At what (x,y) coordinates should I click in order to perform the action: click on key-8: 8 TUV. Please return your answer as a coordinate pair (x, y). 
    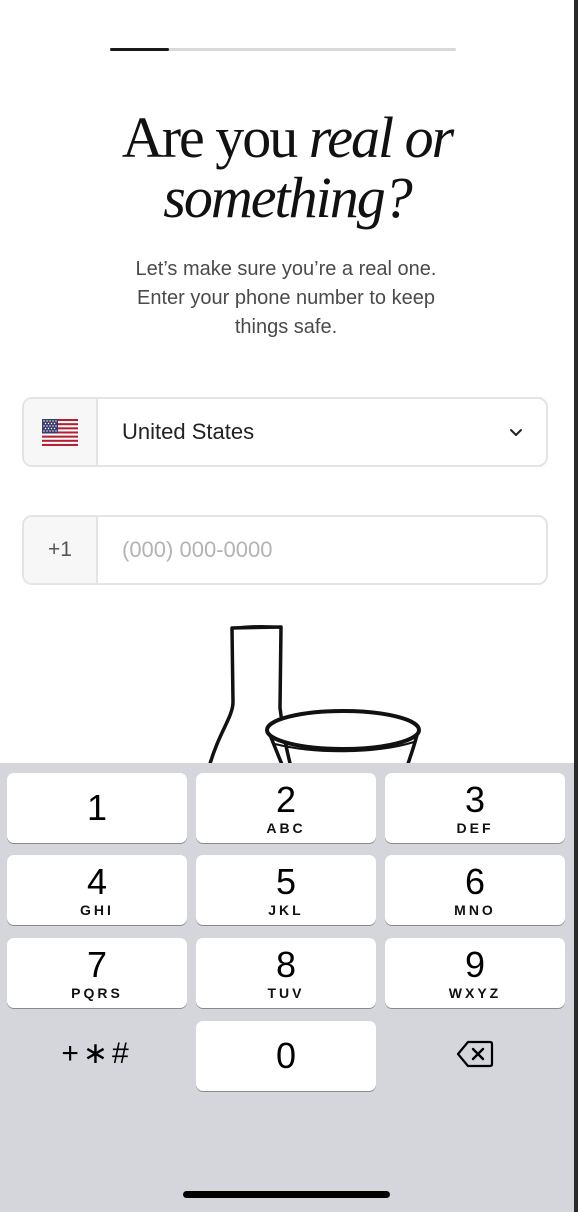
    Looking at the image, I should click on (286, 973).